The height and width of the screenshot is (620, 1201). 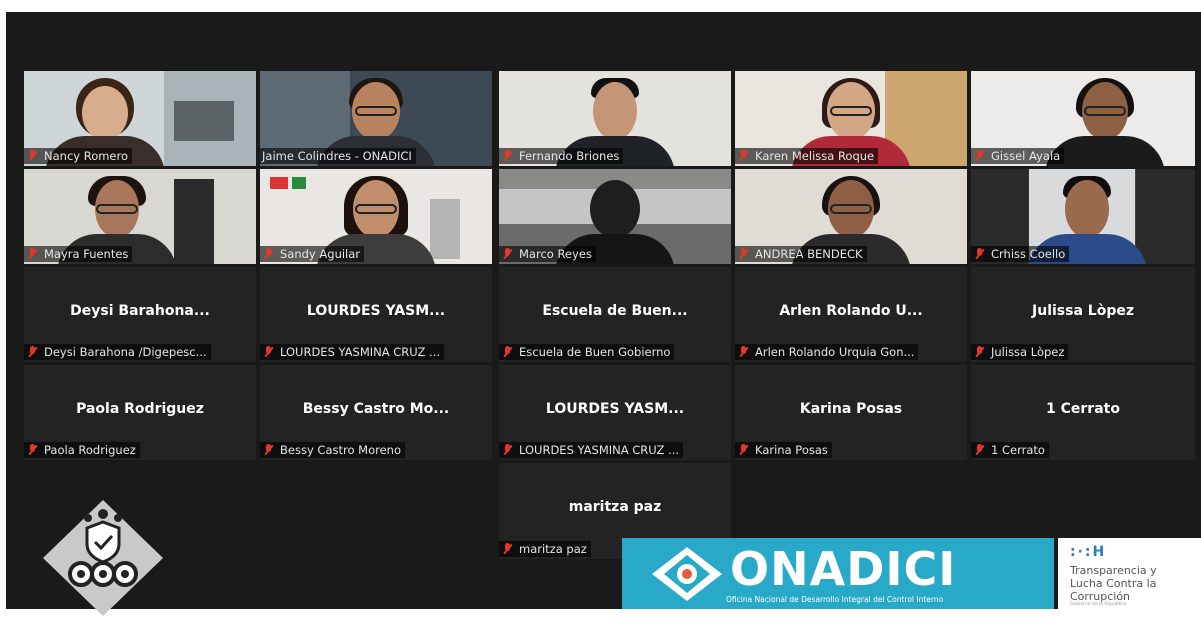 I want to click on participant-display-name: Karina Posas, so click(x=851, y=409).